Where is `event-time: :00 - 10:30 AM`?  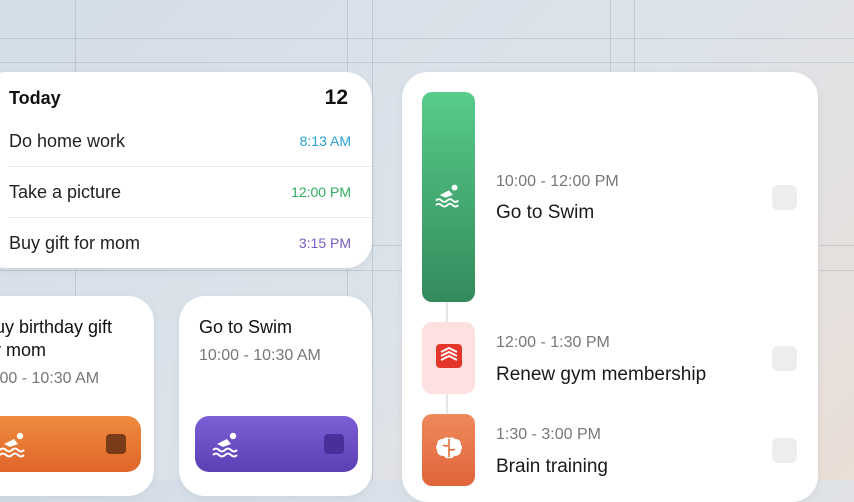
event-time: :00 - 10:30 AM is located at coordinates (50, 378).